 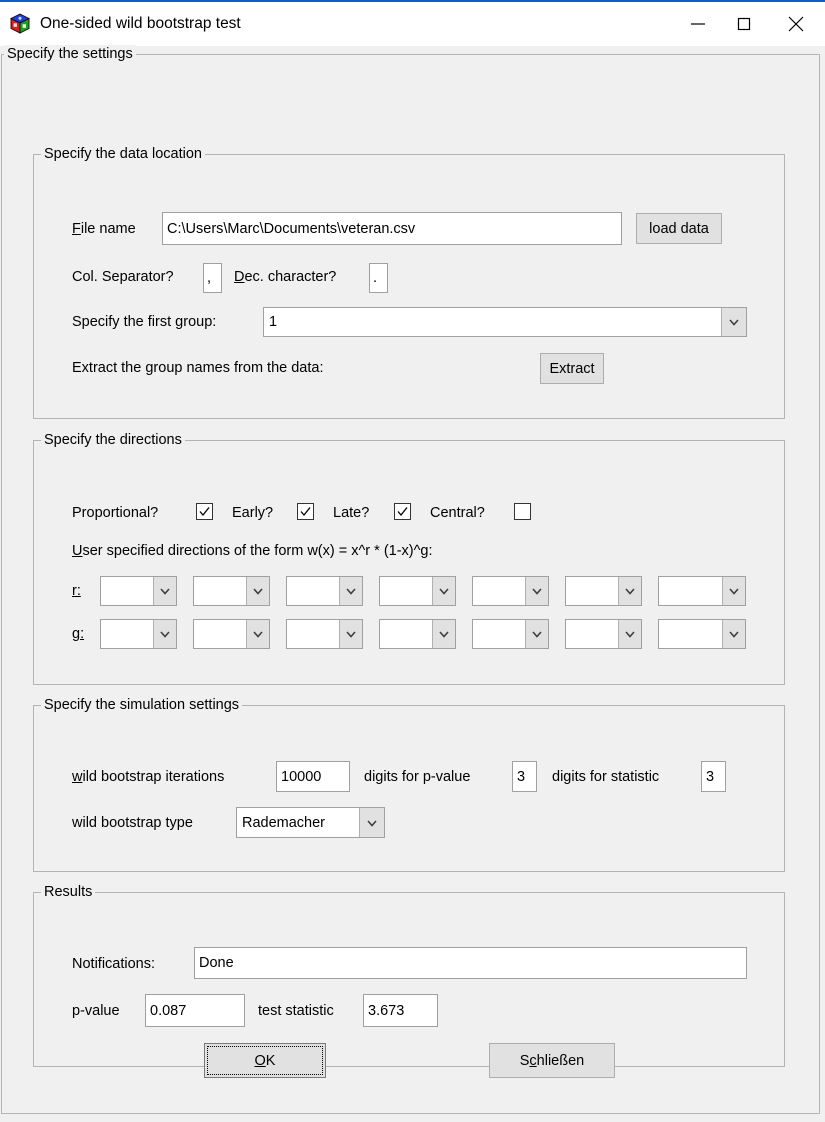 I want to click on col-separator-label: Col. Separator?, so click(x=123, y=277).